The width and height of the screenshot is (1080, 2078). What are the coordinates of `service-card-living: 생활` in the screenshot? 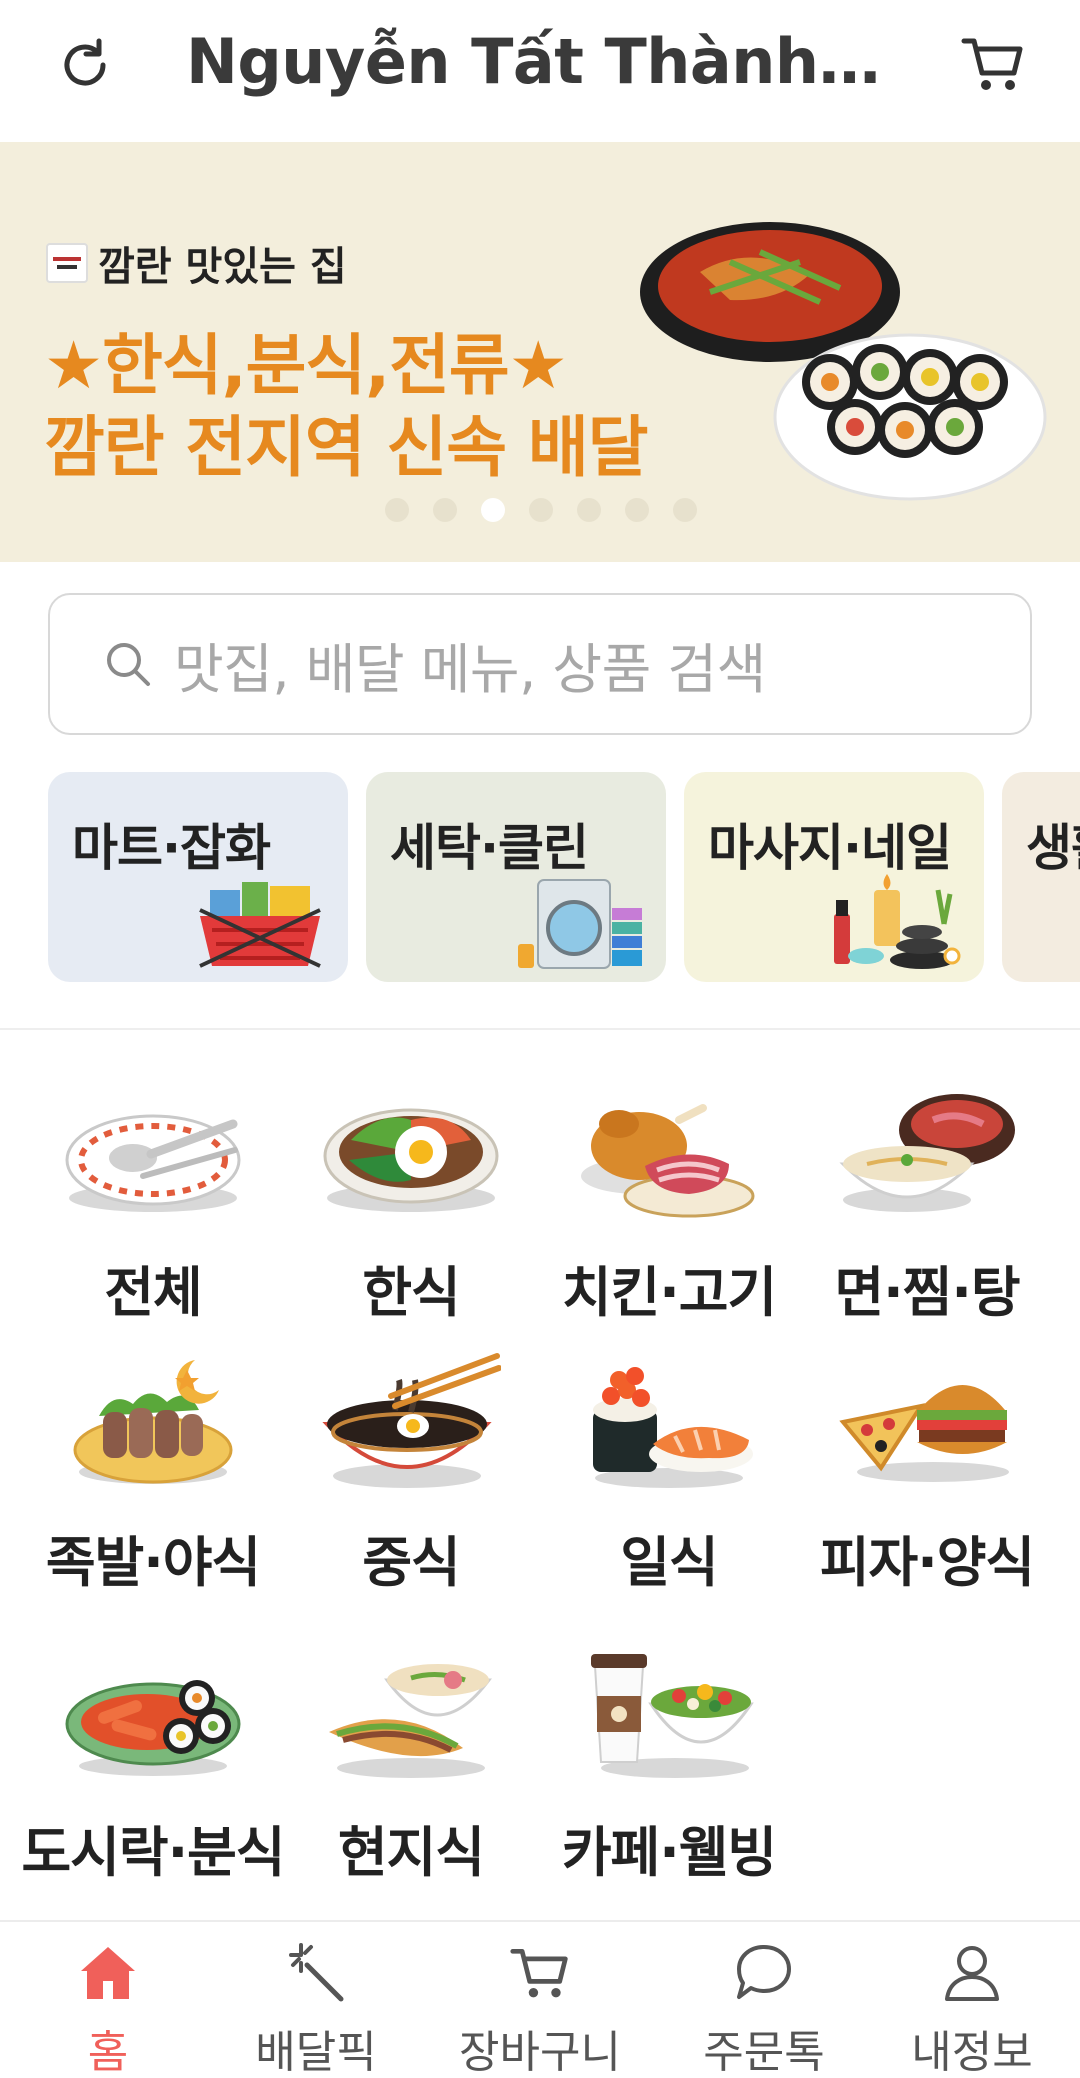 It's located at (1041, 877).